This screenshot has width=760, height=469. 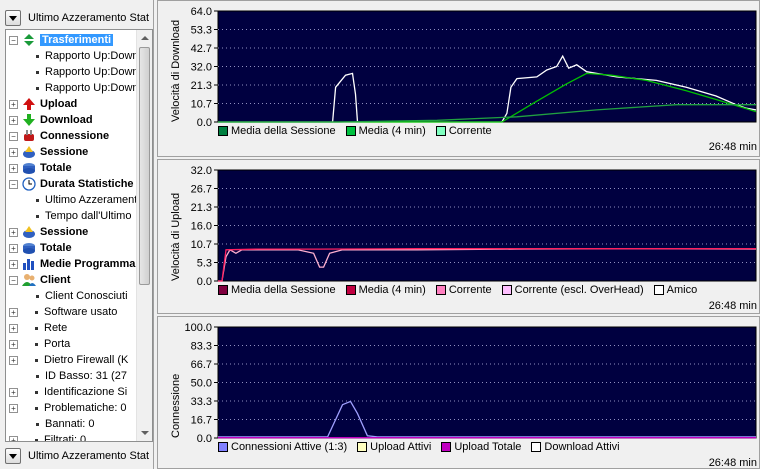 What do you see at coordinates (71, 184) in the screenshot?
I see `tree-item: − Durata Statistiche` at bounding box center [71, 184].